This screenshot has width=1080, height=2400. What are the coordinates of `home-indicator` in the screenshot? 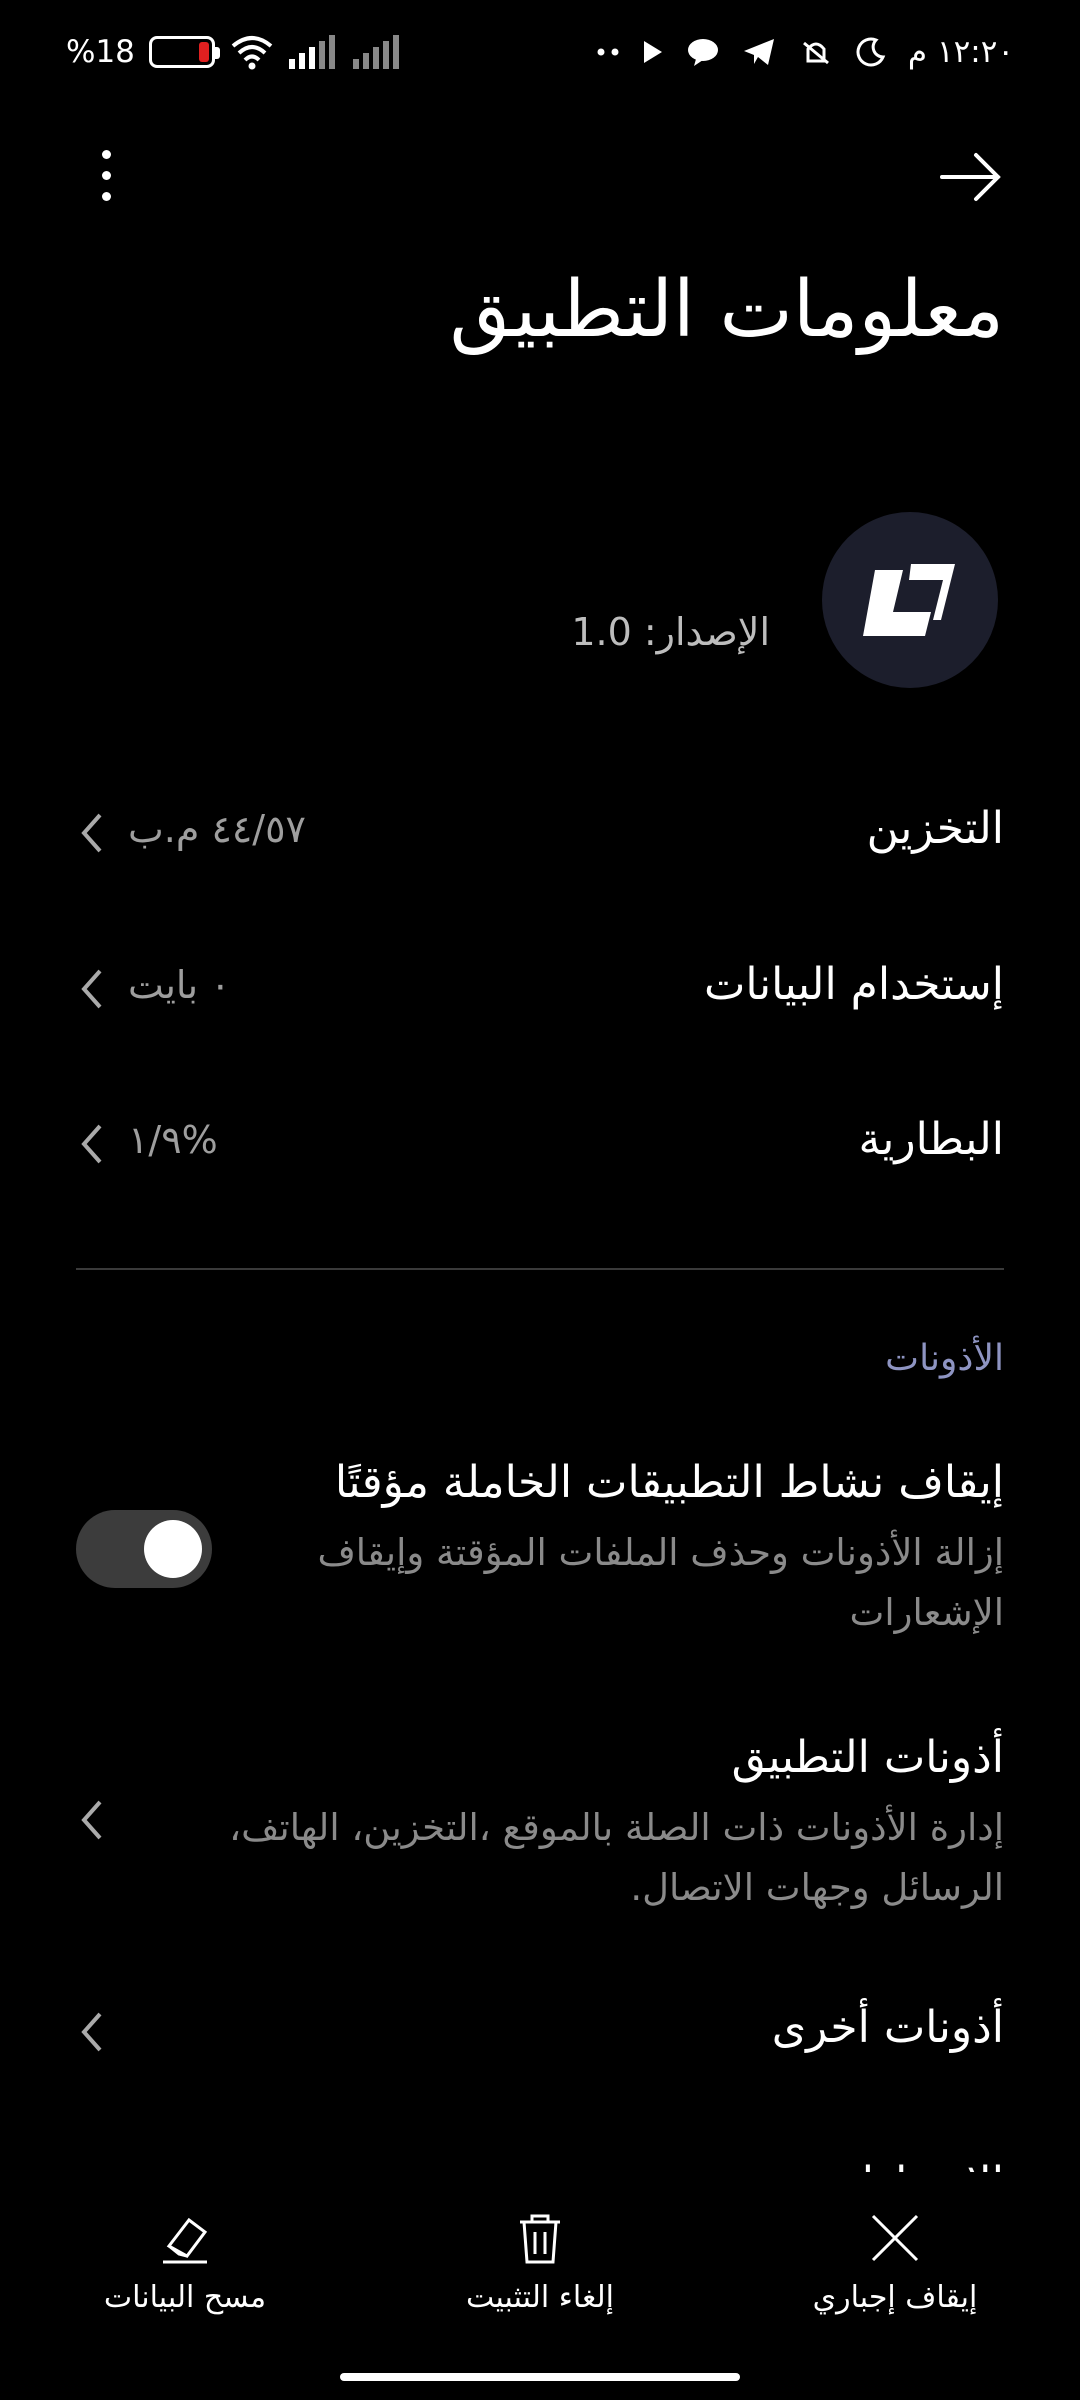 It's located at (540, 2377).